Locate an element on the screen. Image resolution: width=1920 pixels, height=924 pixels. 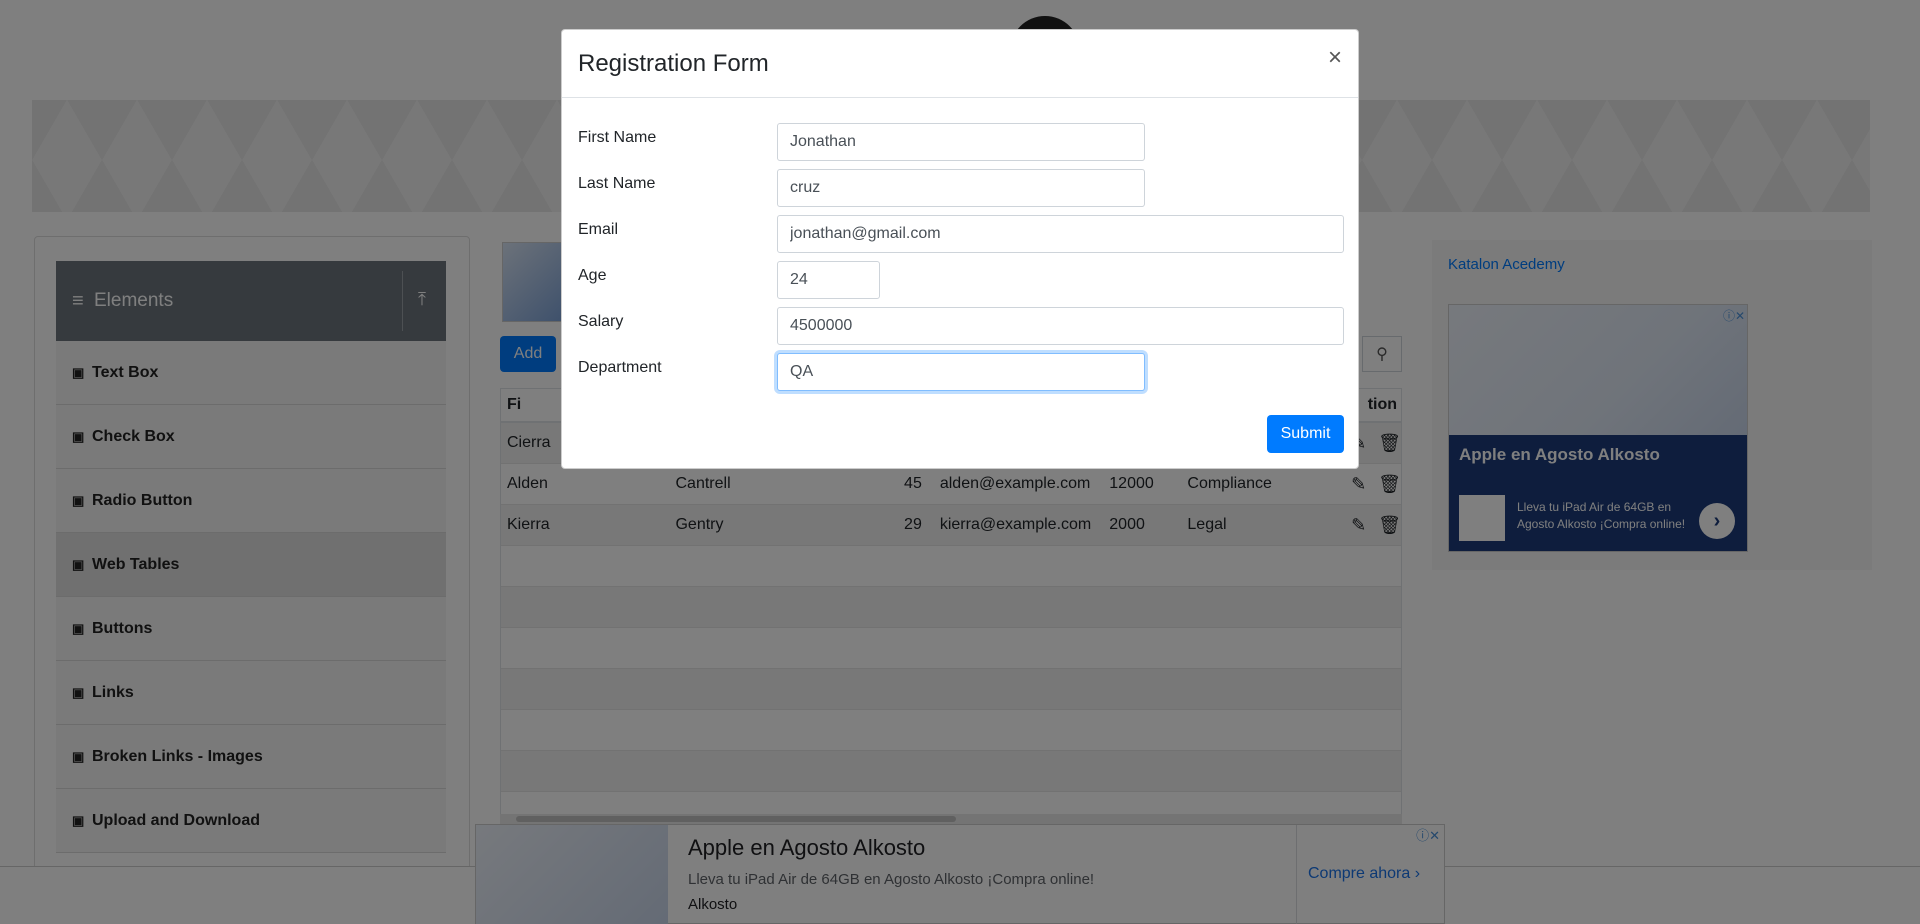
salary-input is located at coordinates (1060, 326).